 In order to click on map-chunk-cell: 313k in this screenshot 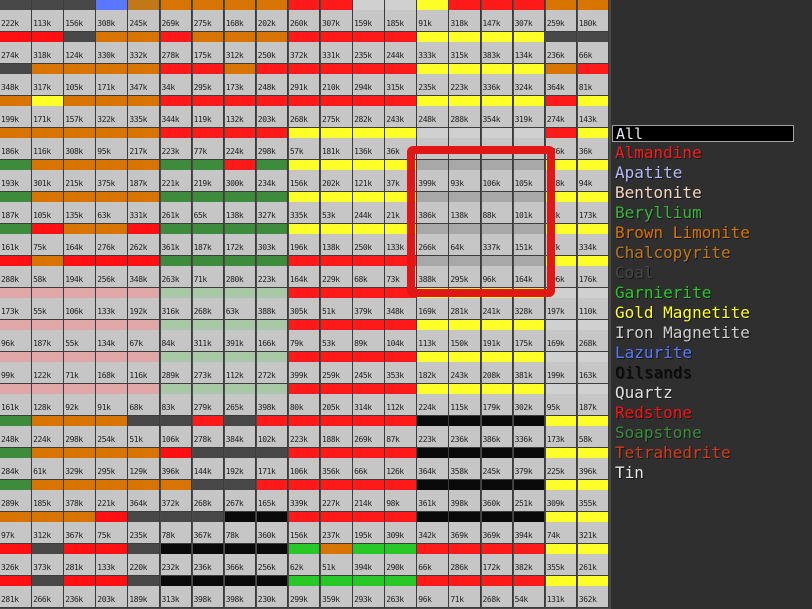, I will do `click(176, 592)`.